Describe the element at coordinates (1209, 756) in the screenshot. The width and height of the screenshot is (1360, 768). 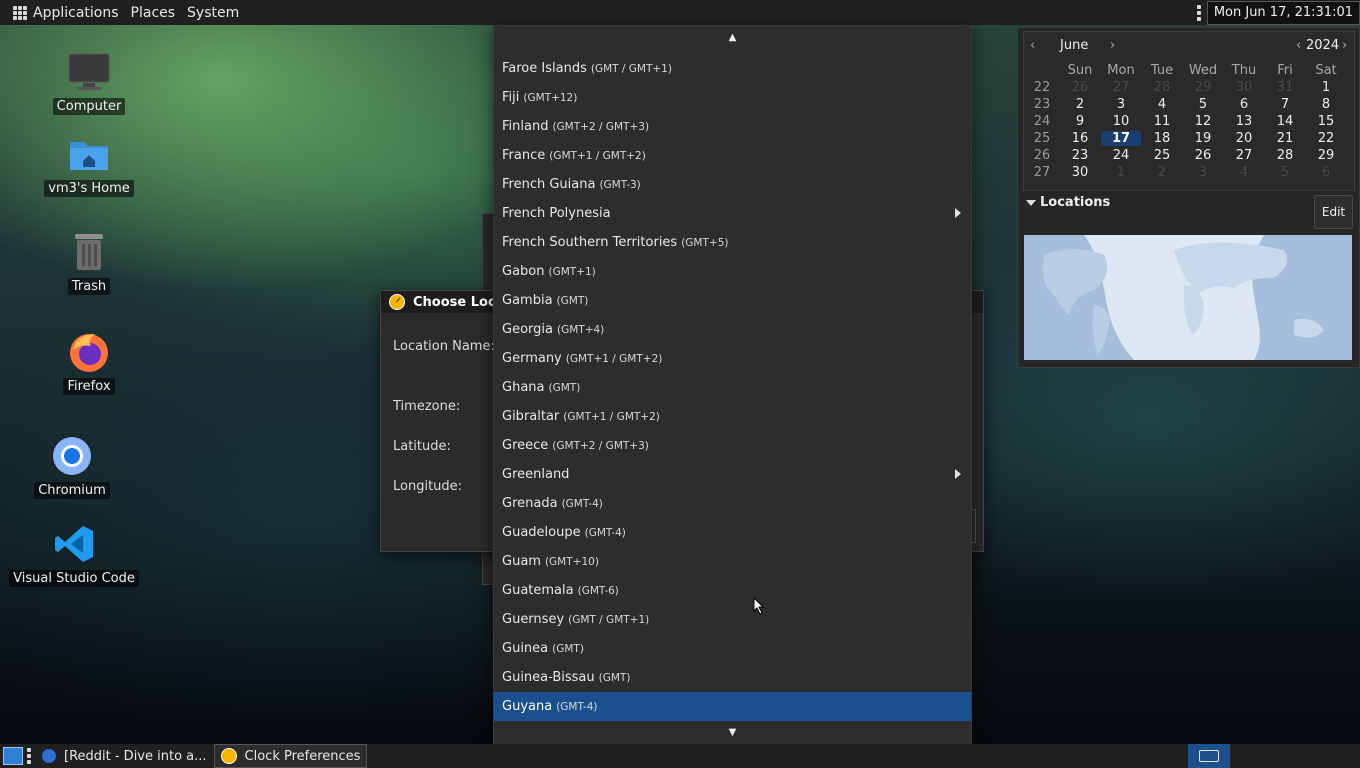
I see `workspace-switcher` at that location.